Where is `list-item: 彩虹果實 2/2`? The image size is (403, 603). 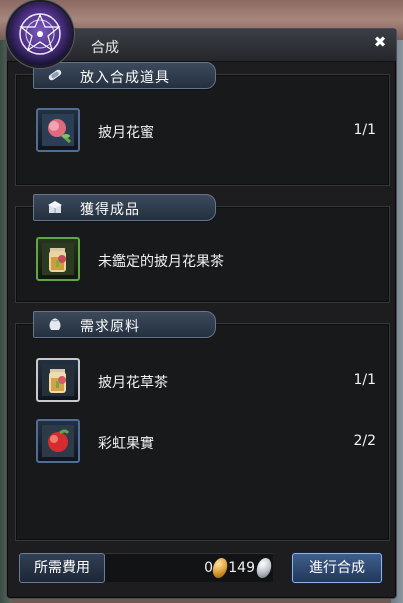
list-item: 彩虹果實 2/2 is located at coordinates (206, 442).